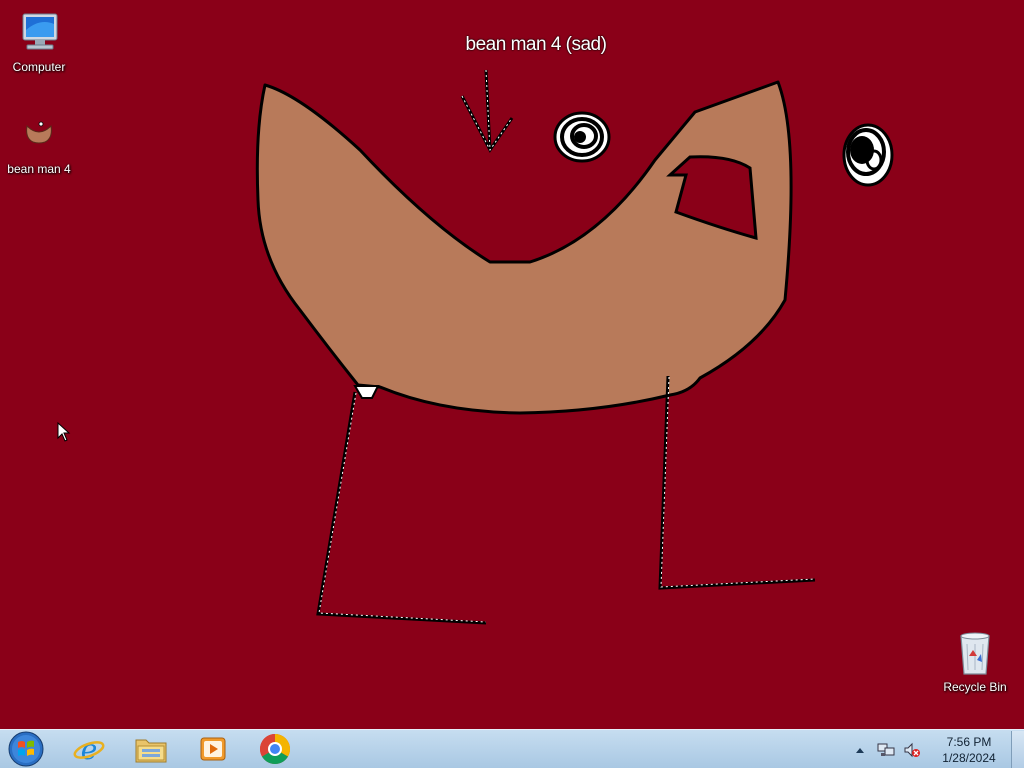  I want to click on mouse-cursor-icon, so click(64, 434).